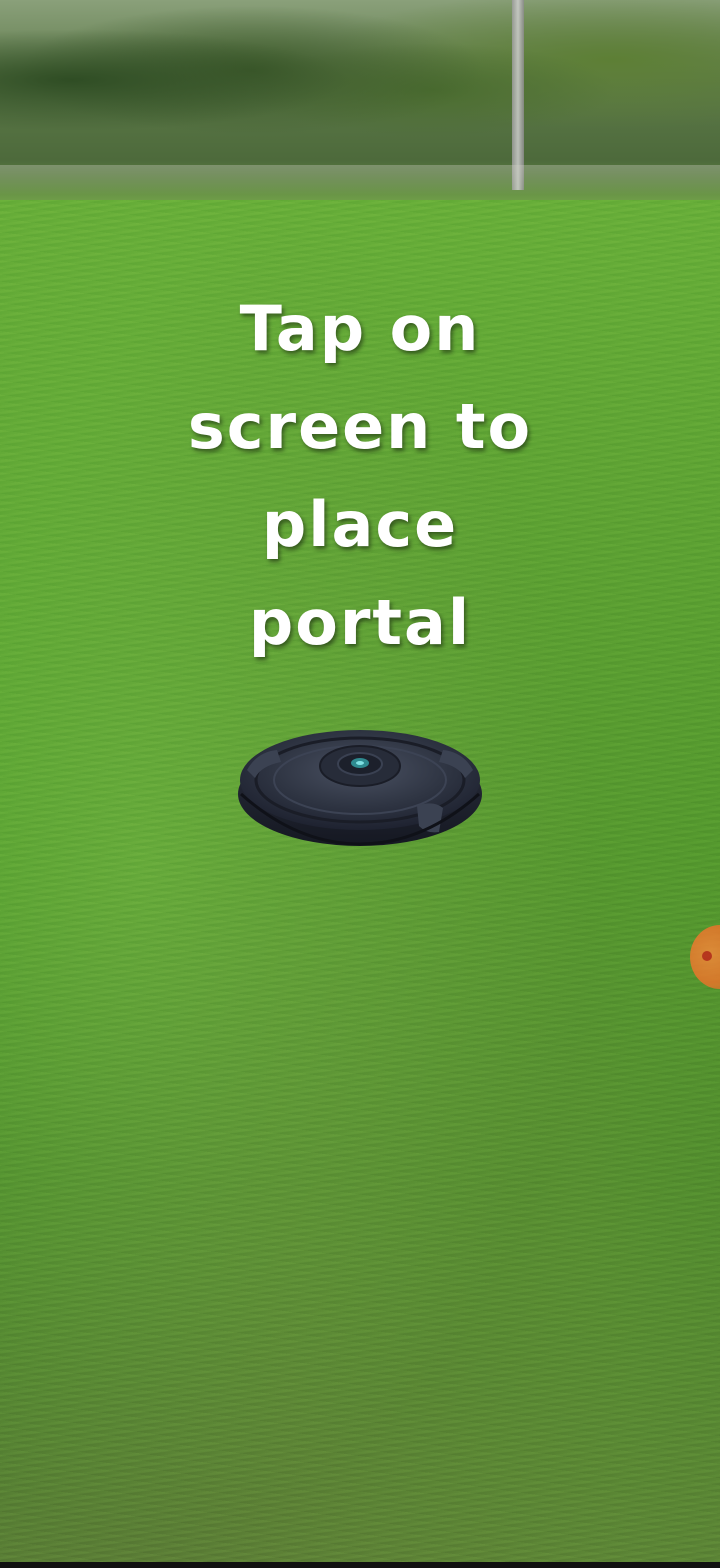  I want to click on bottom-edge, so click(360, 1565).